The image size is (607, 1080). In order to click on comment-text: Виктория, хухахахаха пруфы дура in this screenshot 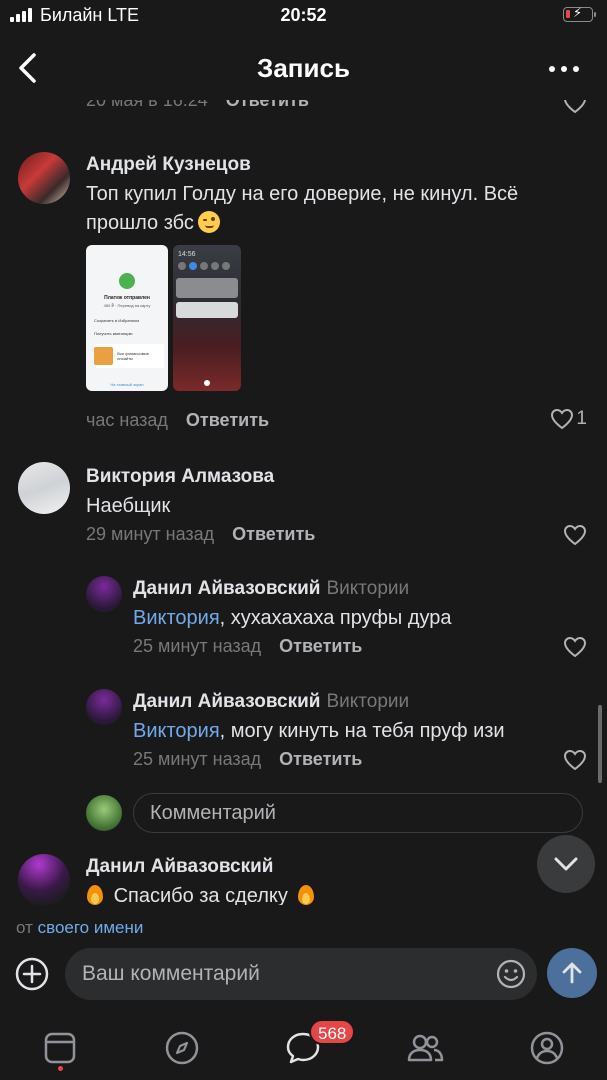, I will do `click(292, 618)`.